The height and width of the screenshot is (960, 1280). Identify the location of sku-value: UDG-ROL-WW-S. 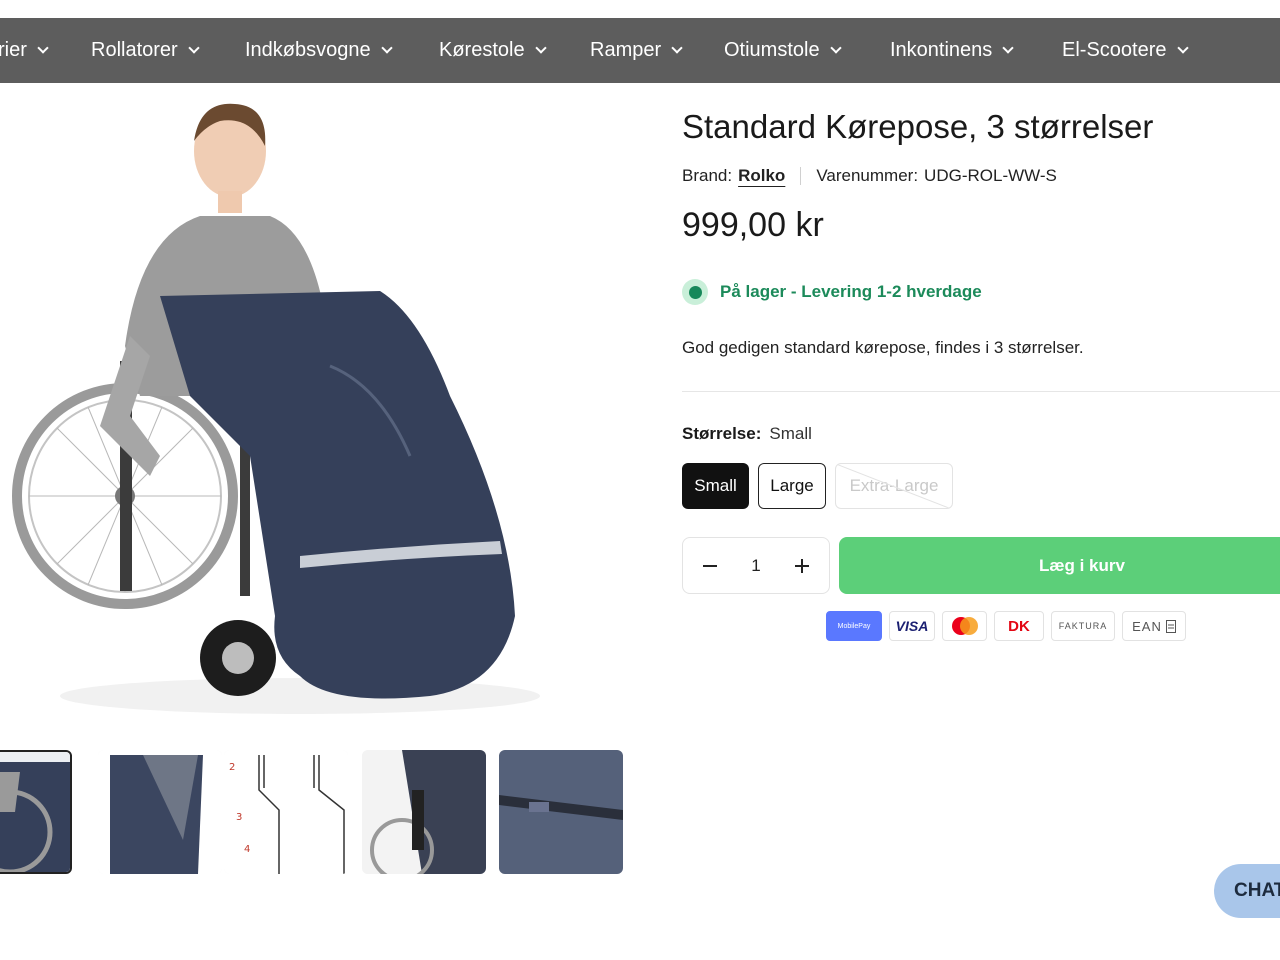
(990, 175).